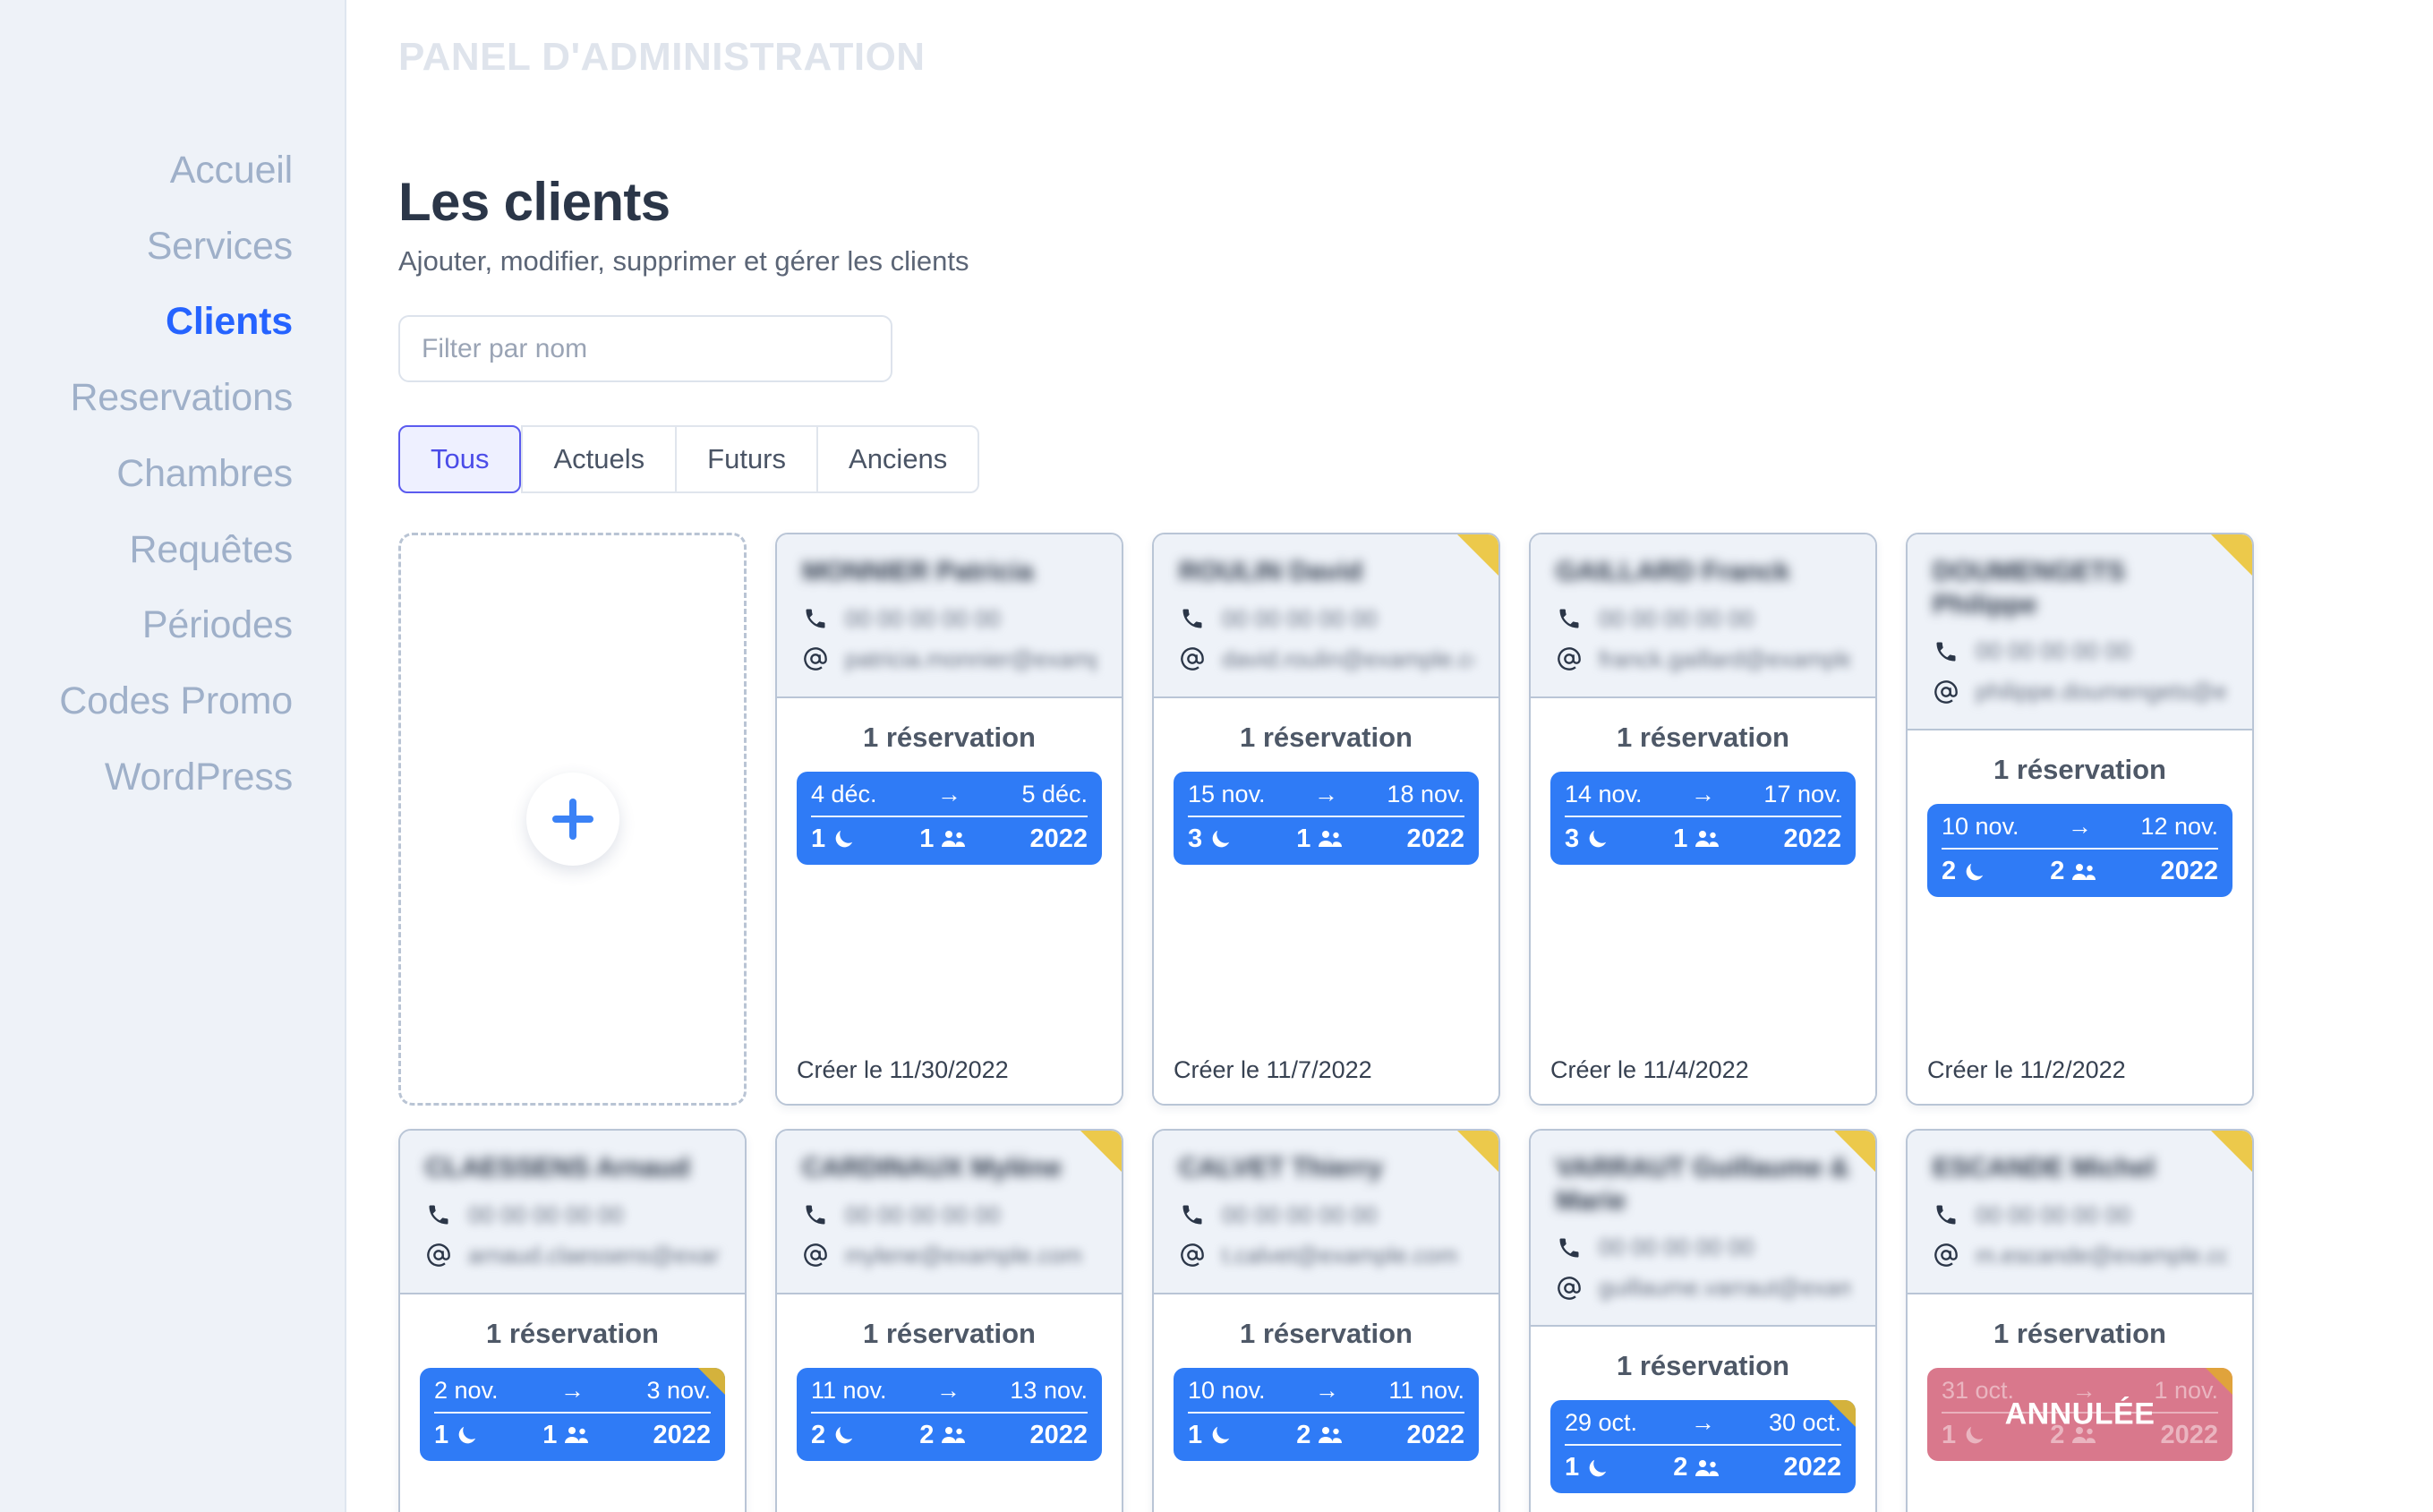 Image resolution: width=2433 pixels, height=1512 pixels. What do you see at coordinates (1415, 349) in the screenshot?
I see `filter-bar` at bounding box center [1415, 349].